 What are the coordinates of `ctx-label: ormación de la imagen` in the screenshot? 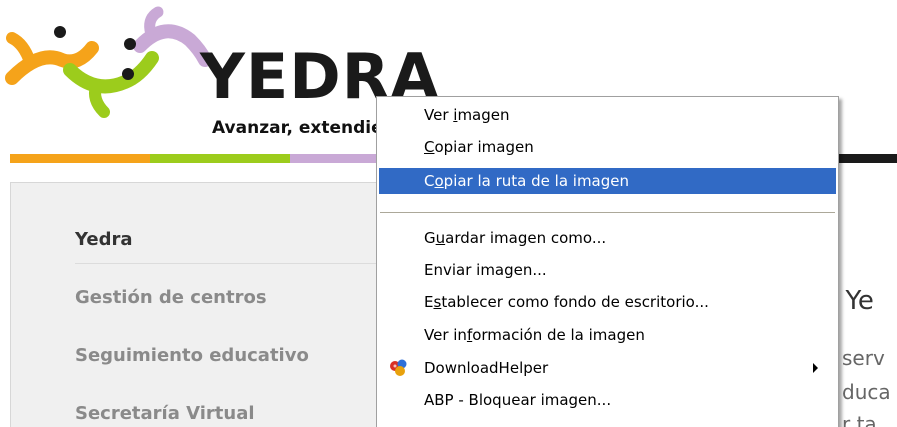 It's located at (558, 335).